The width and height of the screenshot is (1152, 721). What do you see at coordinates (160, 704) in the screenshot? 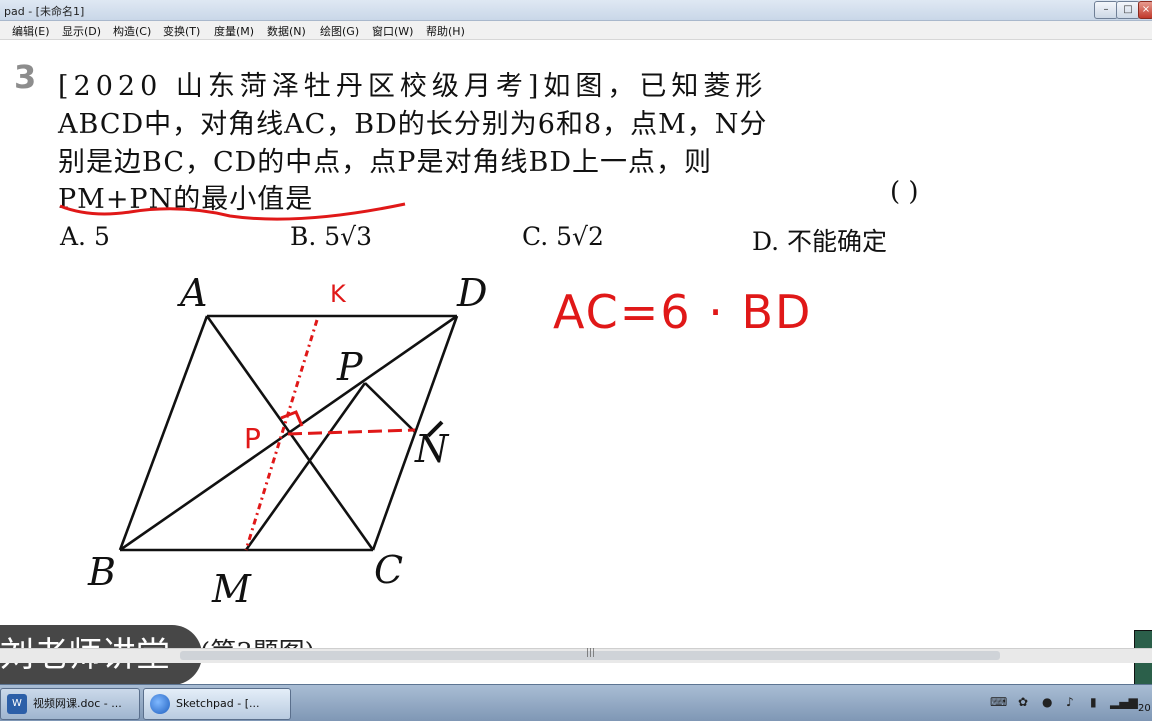
I see `sketchpad-icon` at bounding box center [160, 704].